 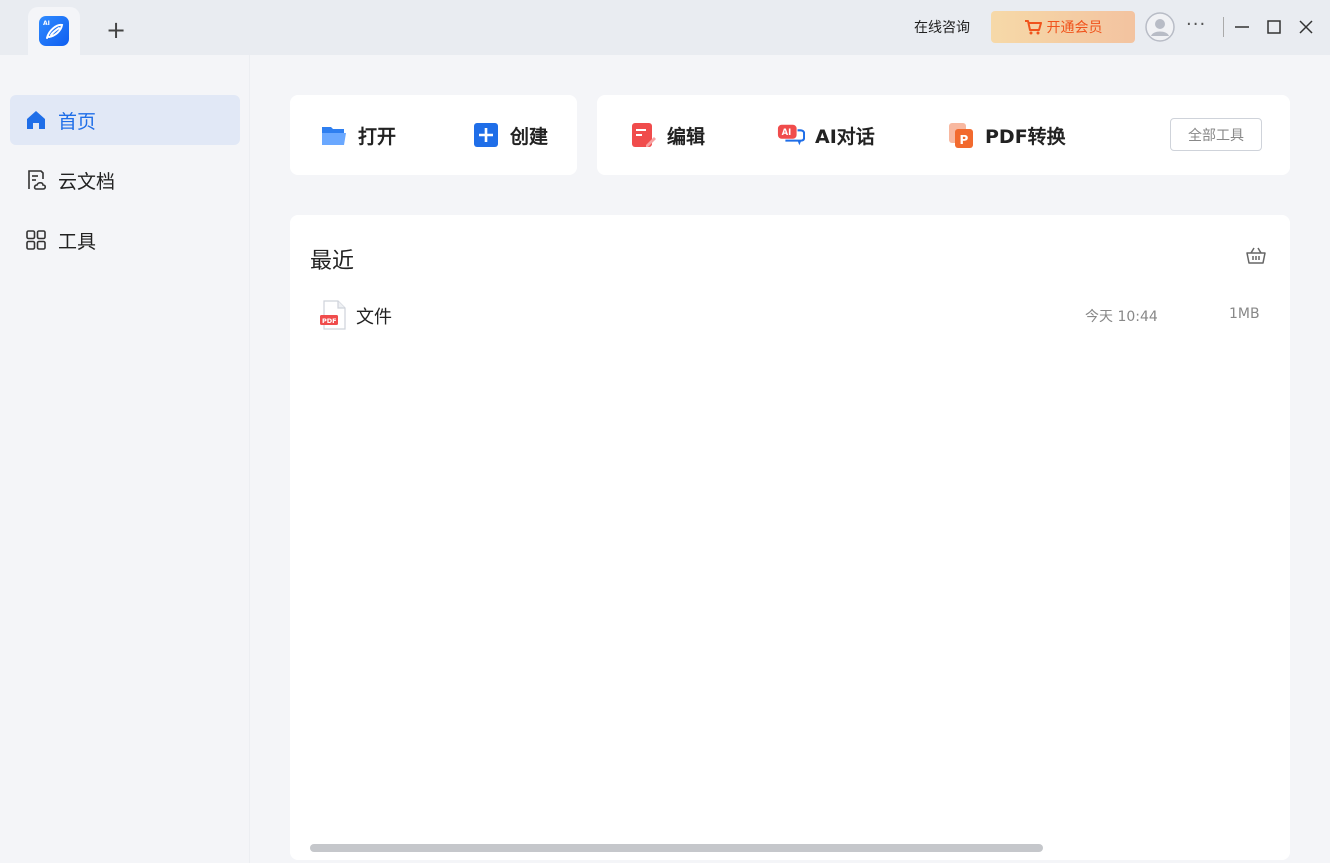 I want to click on pdf-convert-icon: P, so click(x=961, y=135).